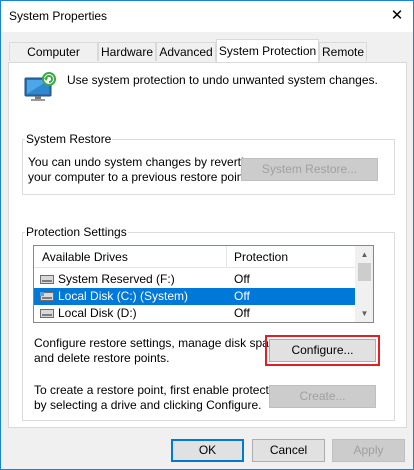 This screenshot has width=414, height=470. Describe the element at coordinates (186, 51) in the screenshot. I see `tab-advanced: Advanced` at that location.